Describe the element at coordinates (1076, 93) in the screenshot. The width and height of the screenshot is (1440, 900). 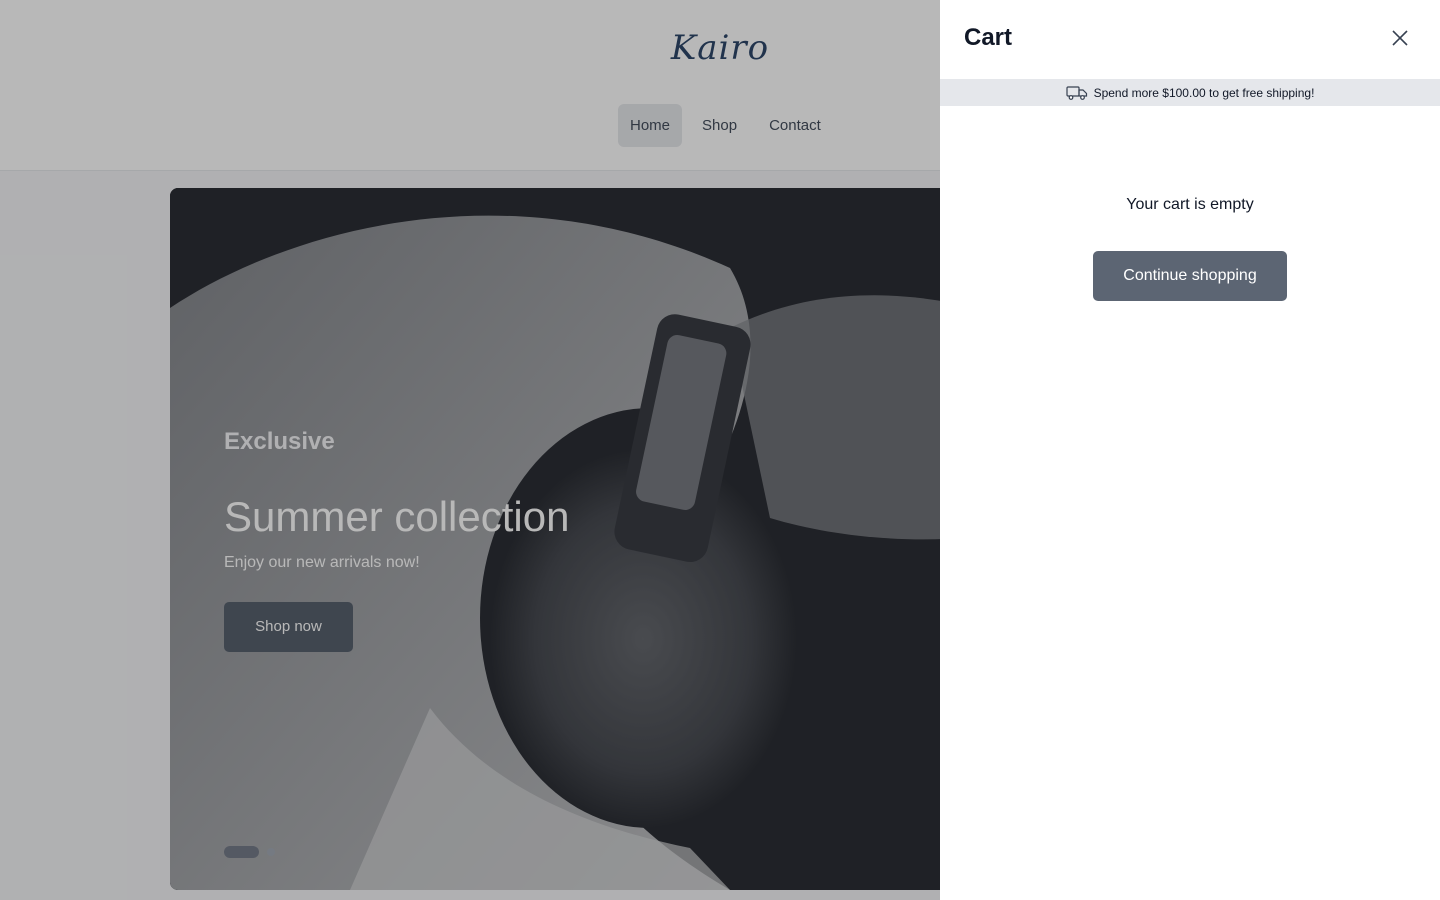
I see `truck-icon` at that location.